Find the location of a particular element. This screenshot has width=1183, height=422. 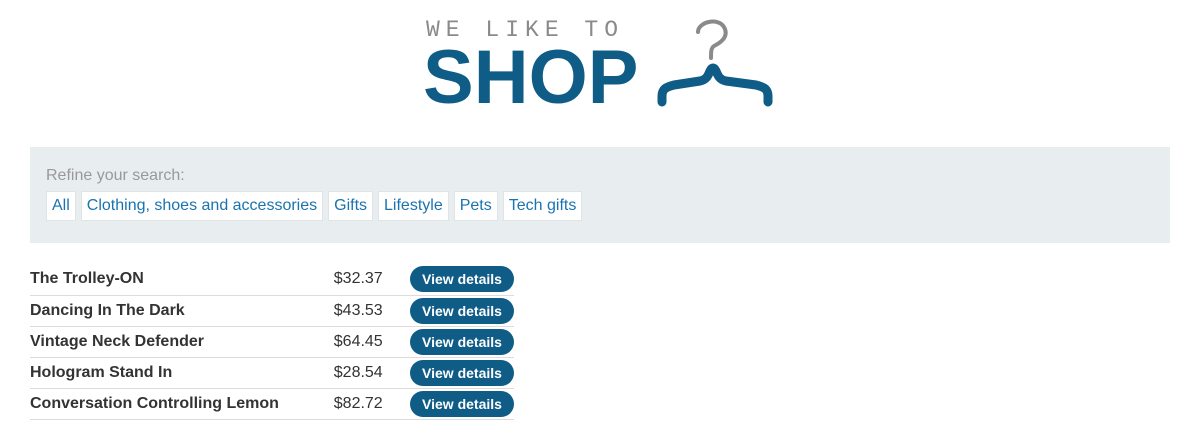

table-row: Hologram Stand In $28.54 View details is located at coordinates (272, 372).